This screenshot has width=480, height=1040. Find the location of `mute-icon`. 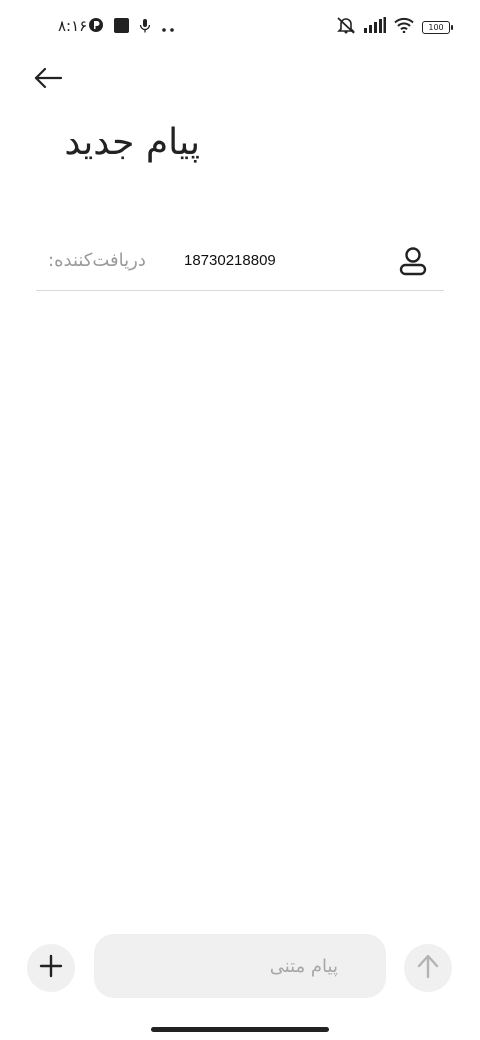

mute-icon is located at coordinates (346, 27).